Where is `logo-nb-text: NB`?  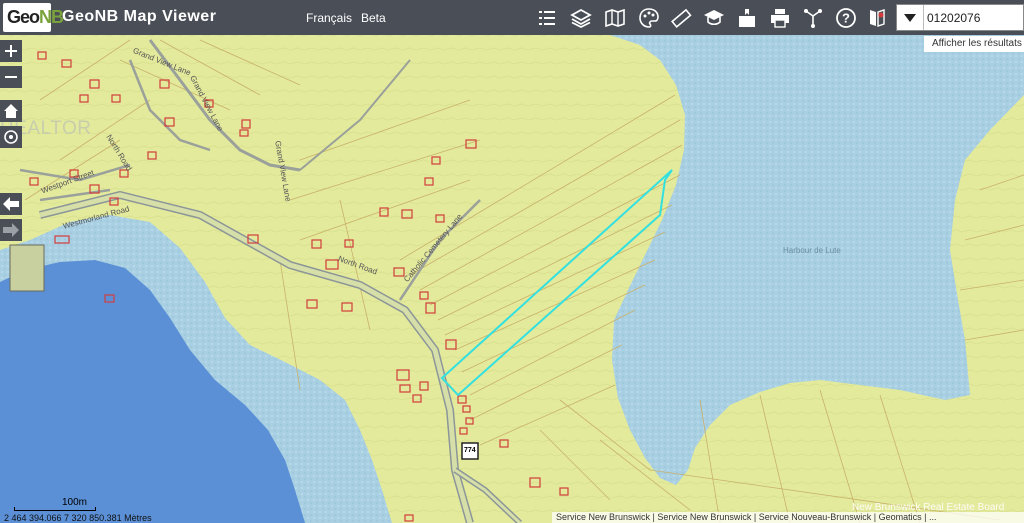 logo-nb-text: NB is located at coordinates (51, 17).